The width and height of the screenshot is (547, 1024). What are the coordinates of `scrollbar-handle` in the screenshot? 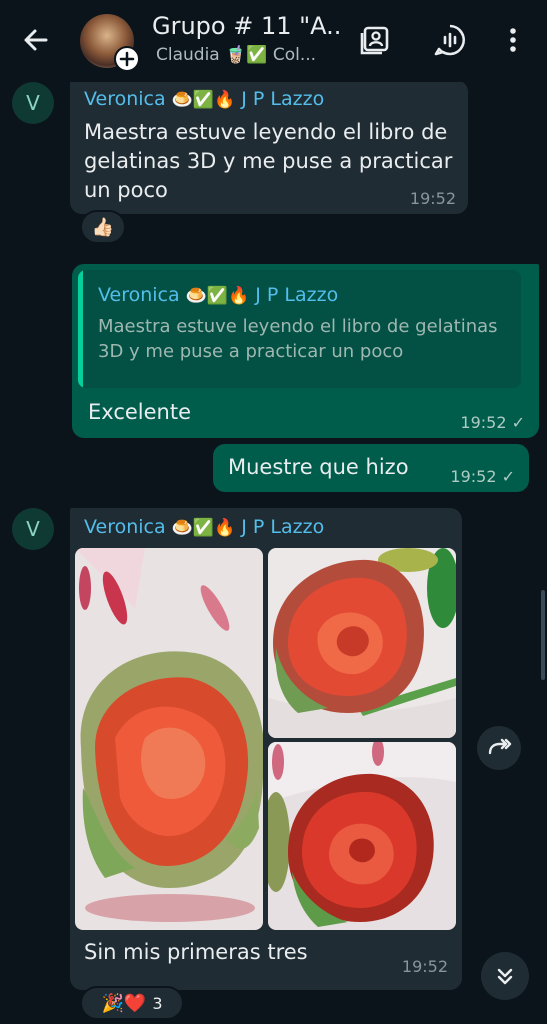 It's located at (543, 635).